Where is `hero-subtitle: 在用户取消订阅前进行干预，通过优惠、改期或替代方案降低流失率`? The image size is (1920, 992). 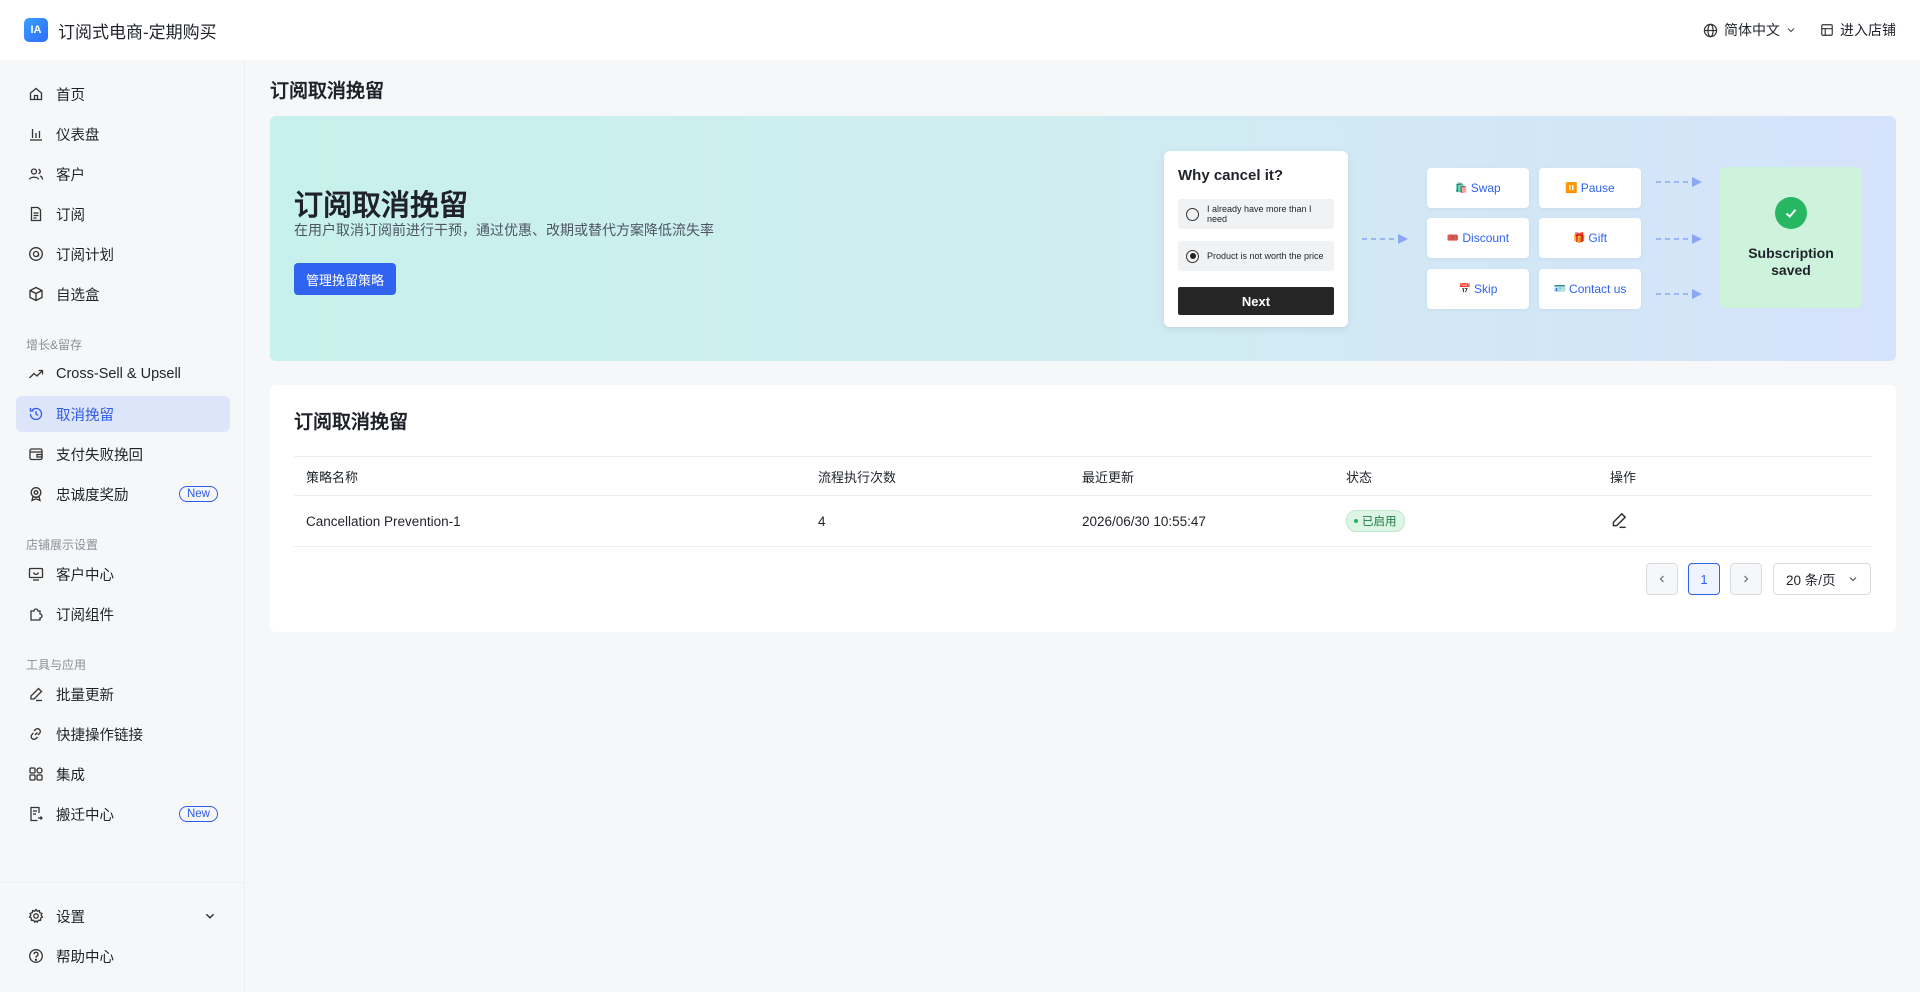
hero-subtitle: 在用户取消订阅前进行干预，通过优惠、改期或替代方案降低流失率 is located at coordinates (504, 230).